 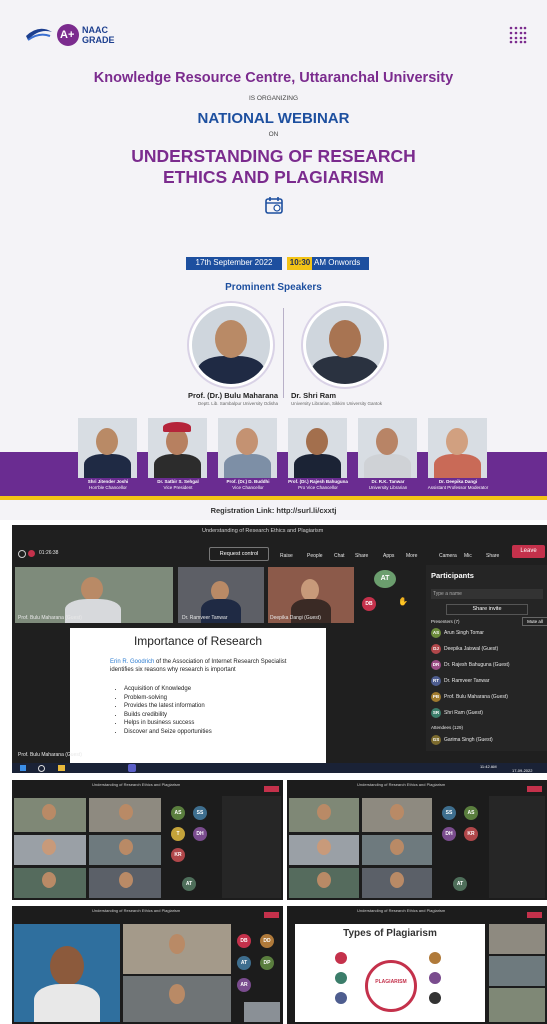 What do you see at coordinates (337, 262) in the screenshot?
I see `time-suffix: AM Onwords` at bounding box center [337, 262].